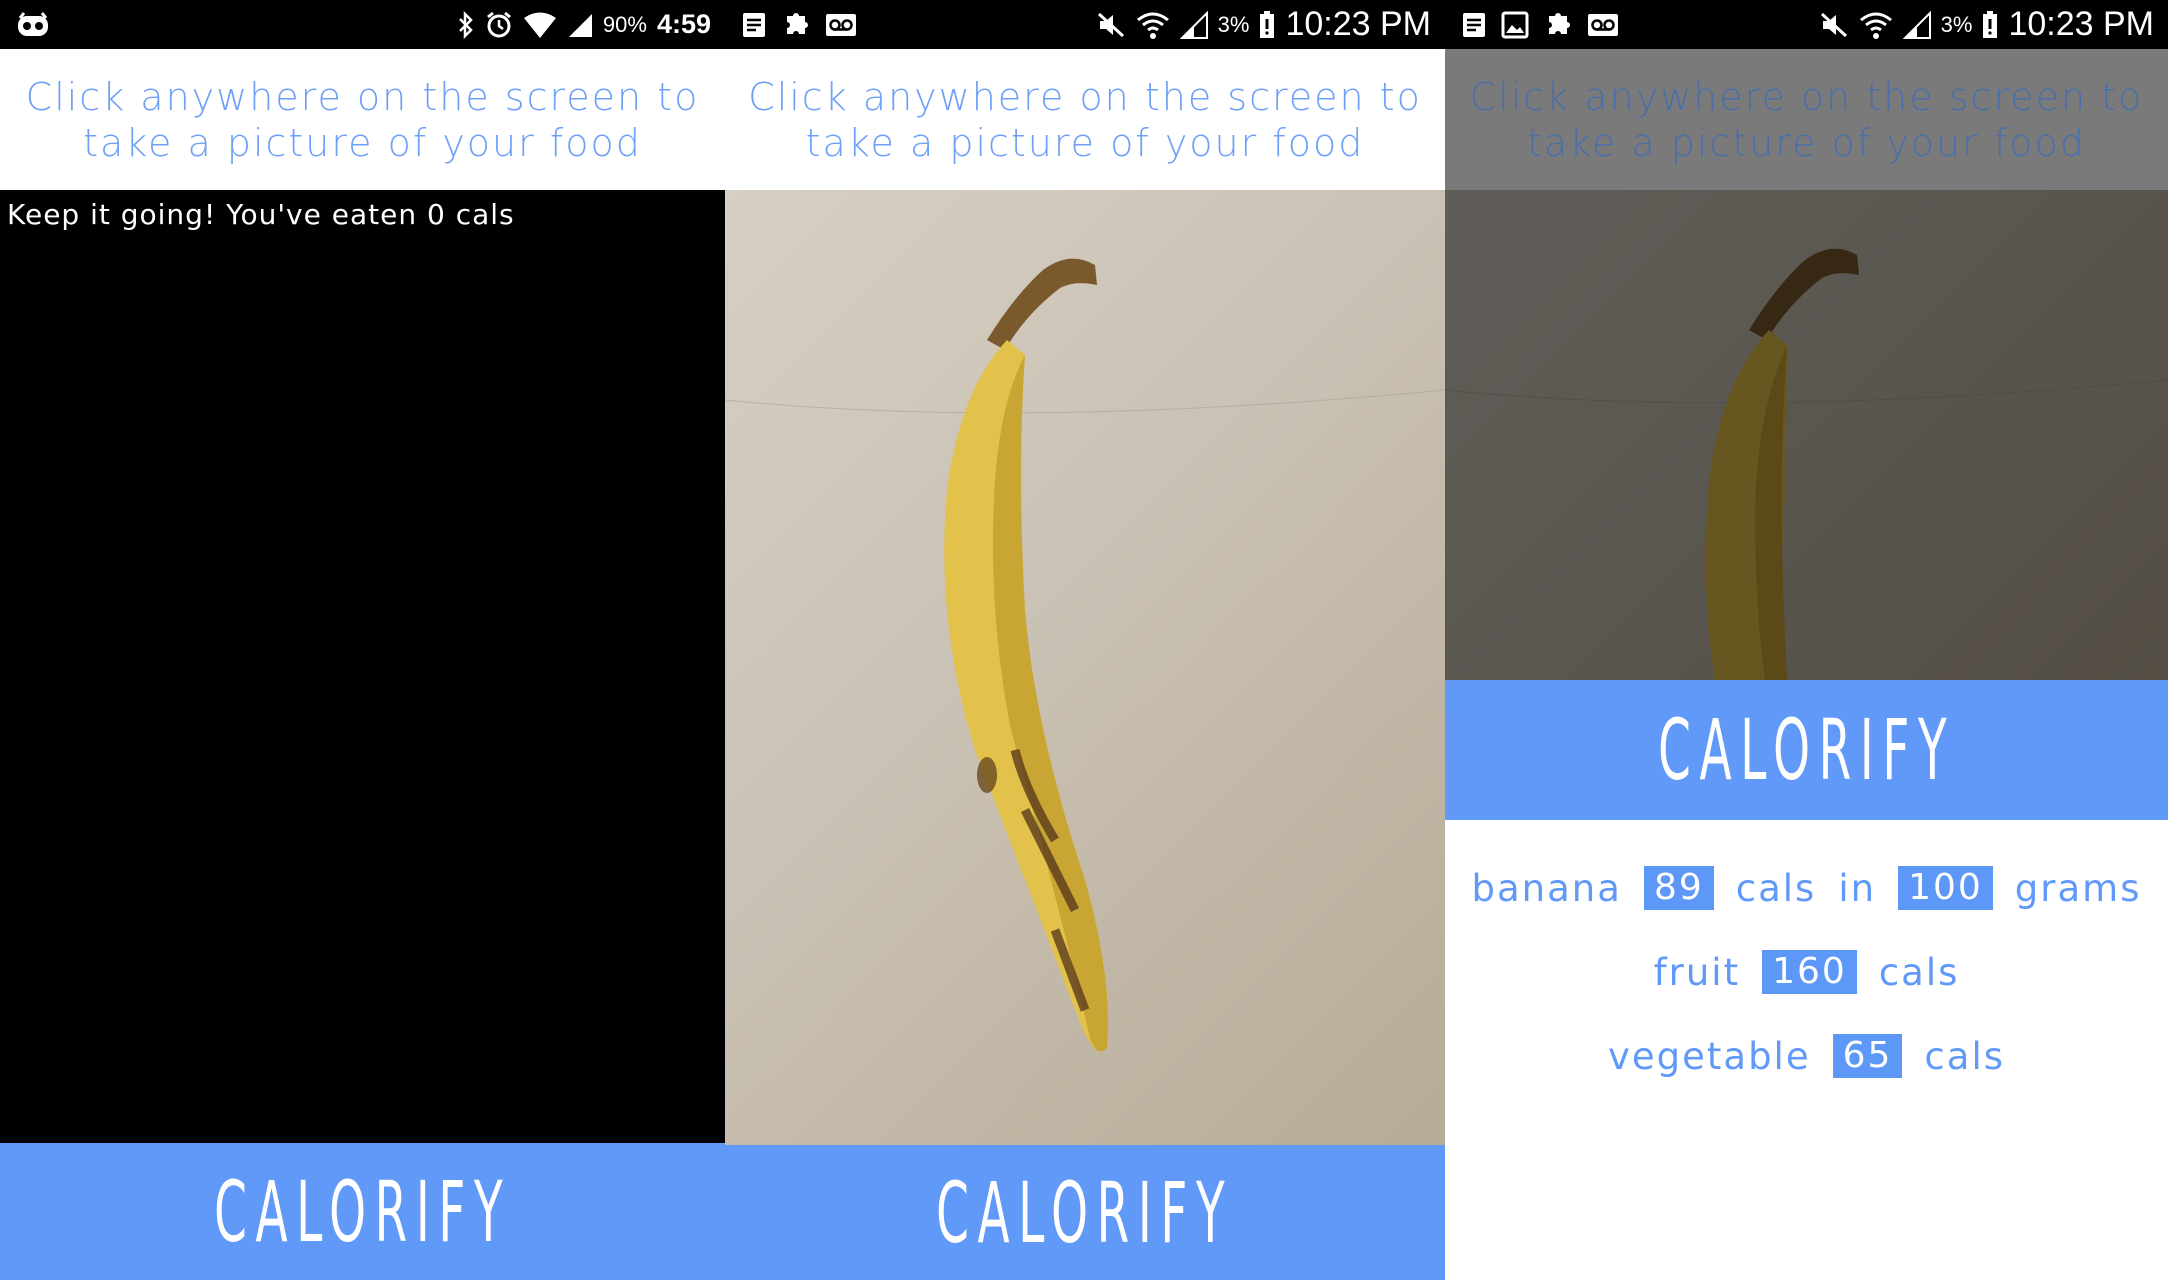 This screenshot has width=2168, height=1280. What do you see at coordinates (261, 214) in the screenshot?
I see `calorie-status-message: Keep it going! You've eaten 0 cals` at bounding box center [261, 214].